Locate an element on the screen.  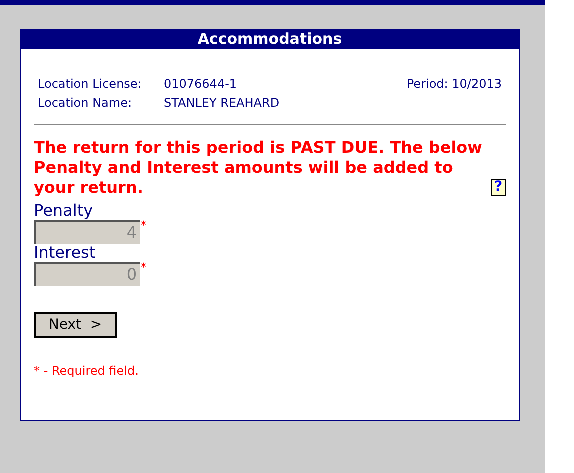
info-value: 01076644-1 is located at coordinates (201, 84).